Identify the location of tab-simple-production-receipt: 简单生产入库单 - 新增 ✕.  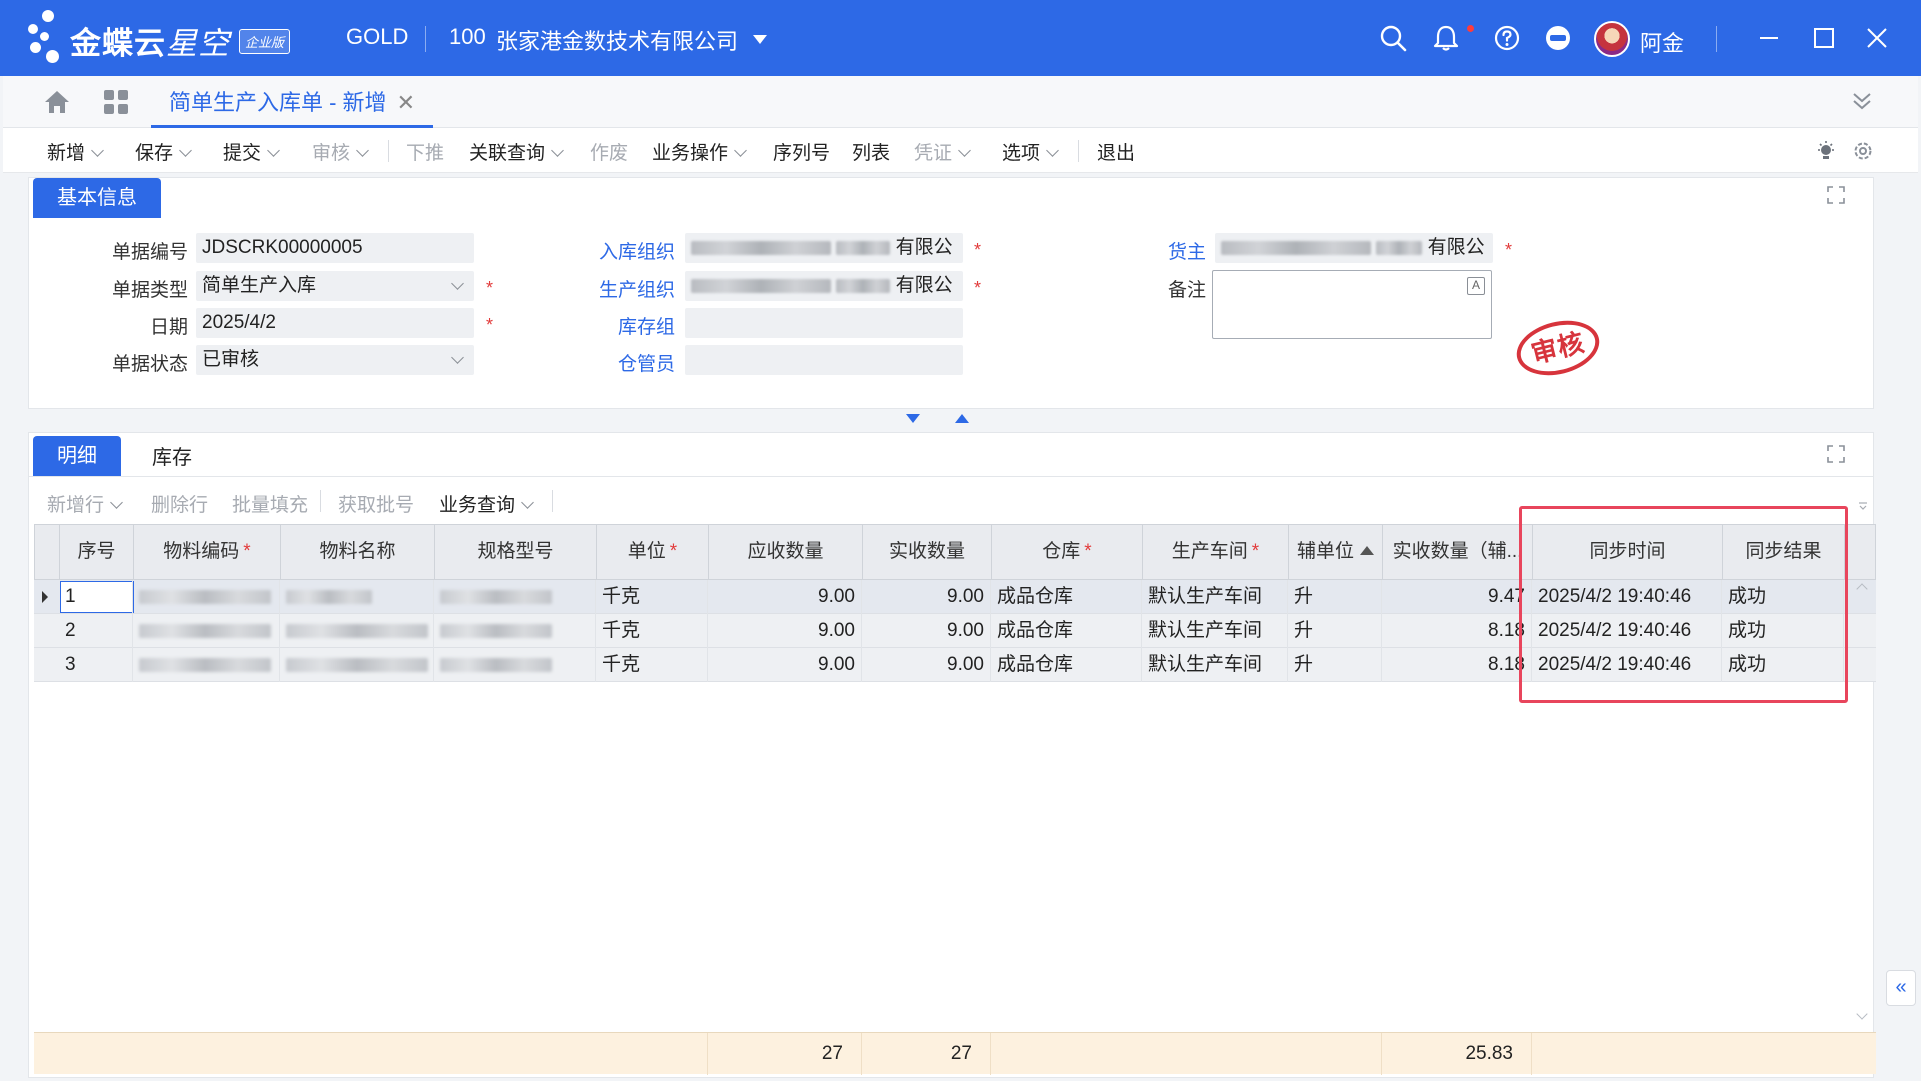
(292, 107).